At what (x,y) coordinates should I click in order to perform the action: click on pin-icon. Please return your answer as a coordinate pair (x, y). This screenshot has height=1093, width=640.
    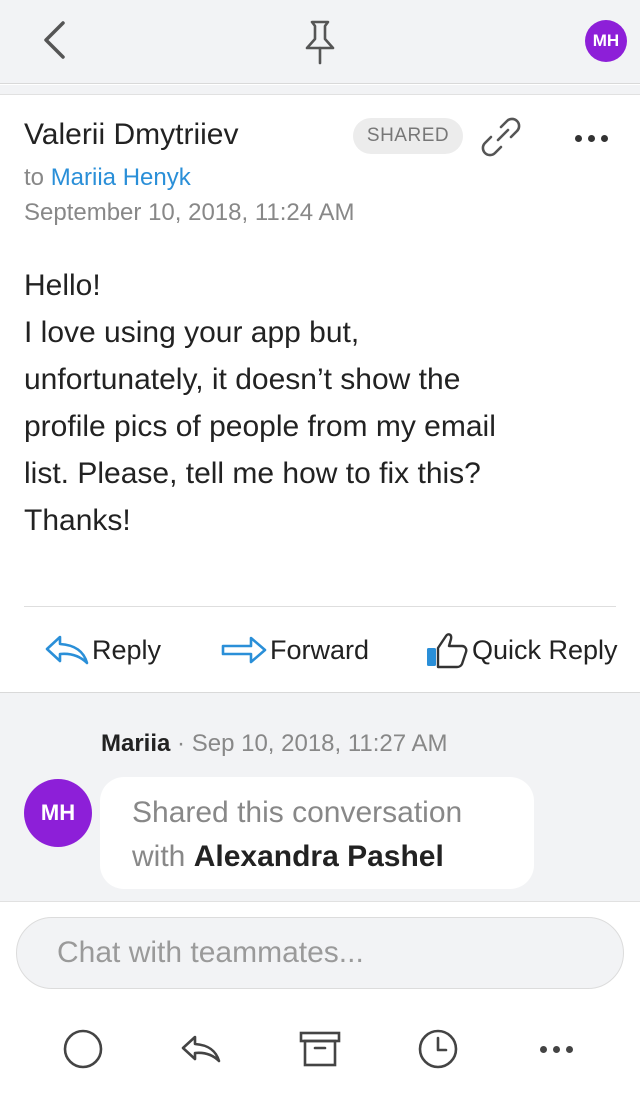
    Looking at the image, I should click on (320, 42).